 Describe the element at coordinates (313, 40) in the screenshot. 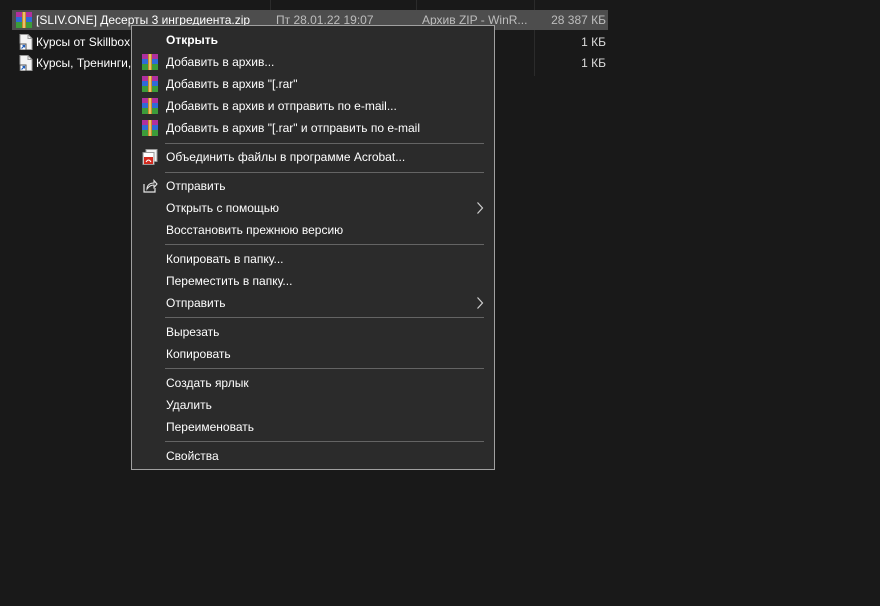

I see `menu-item-open: Открыть` at that location.